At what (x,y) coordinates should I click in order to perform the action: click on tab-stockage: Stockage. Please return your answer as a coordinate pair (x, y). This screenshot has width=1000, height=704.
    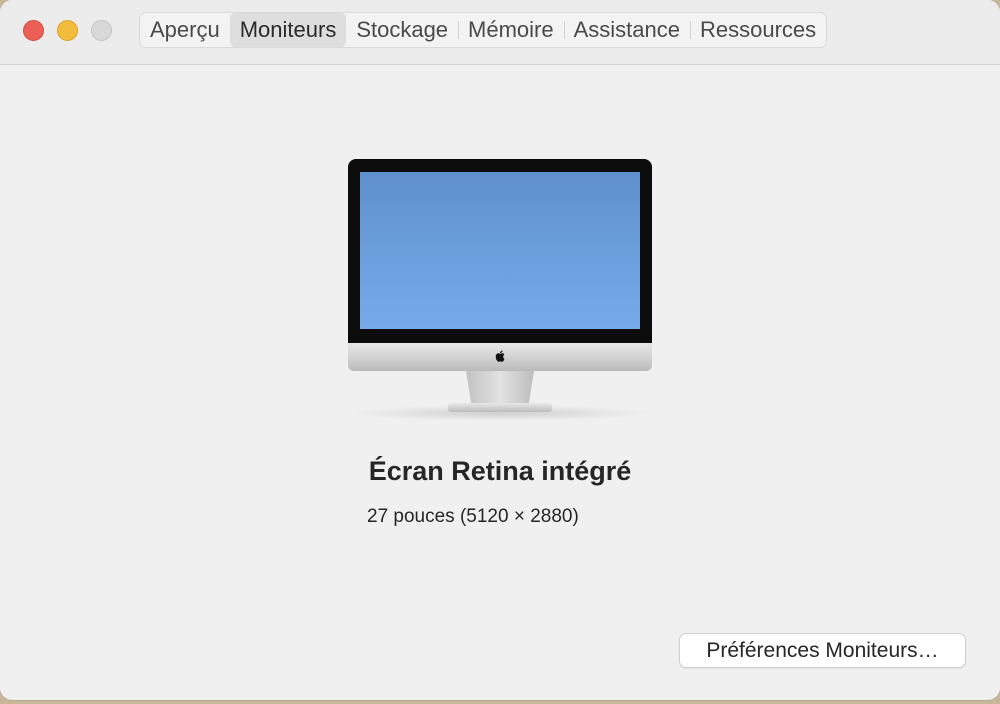
    Looking at the image, I should click on (402, 30).